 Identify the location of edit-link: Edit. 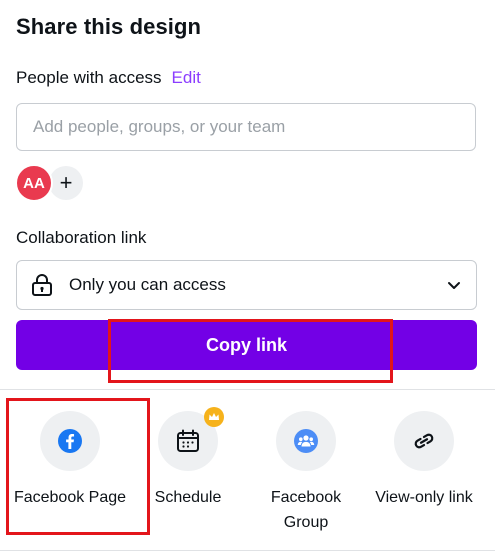
(186, 78).